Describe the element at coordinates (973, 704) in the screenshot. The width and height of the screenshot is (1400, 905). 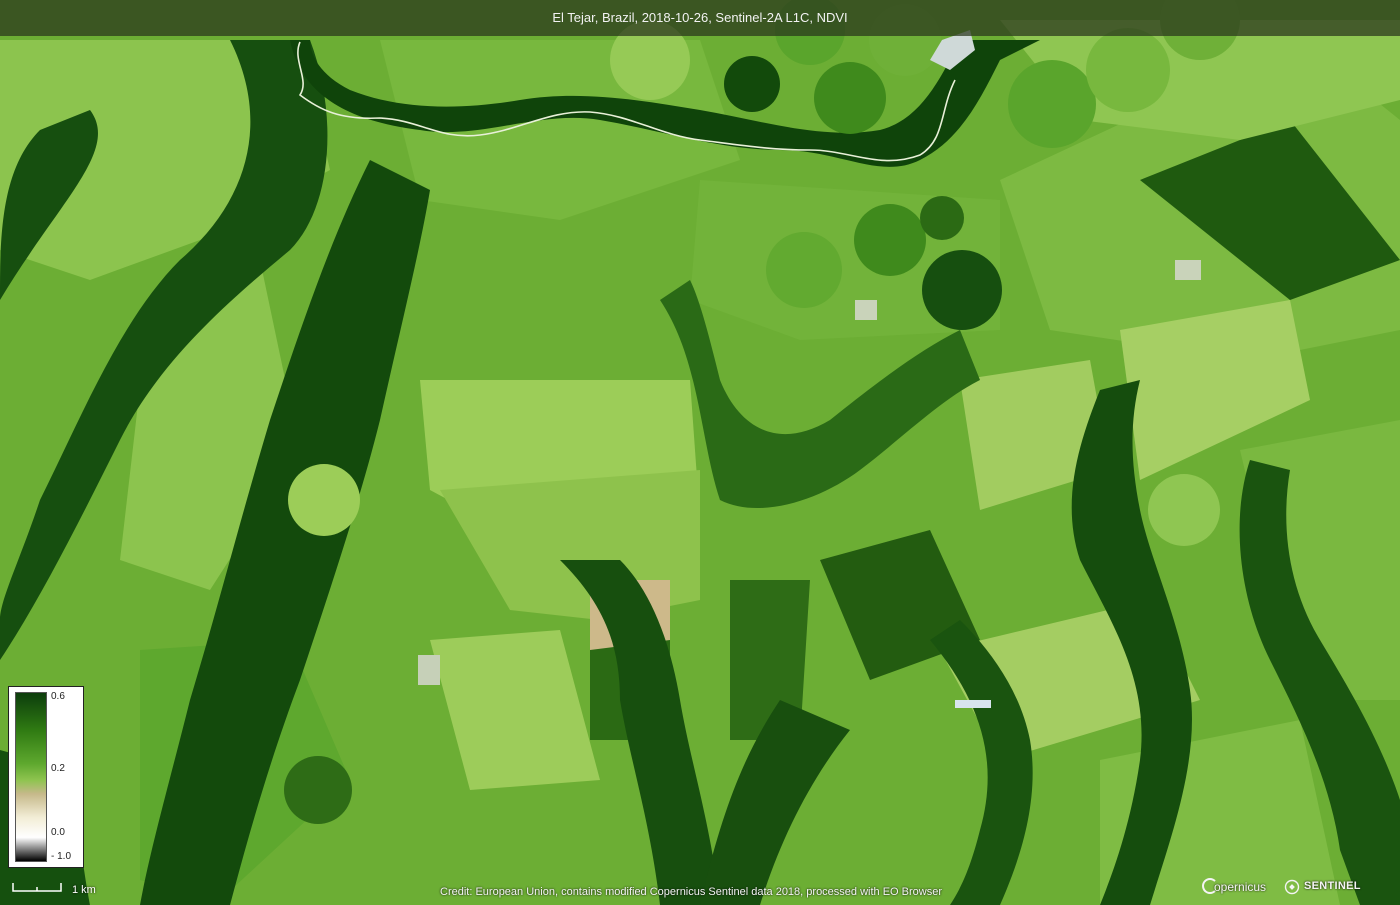
I see `reservoir` at that location.